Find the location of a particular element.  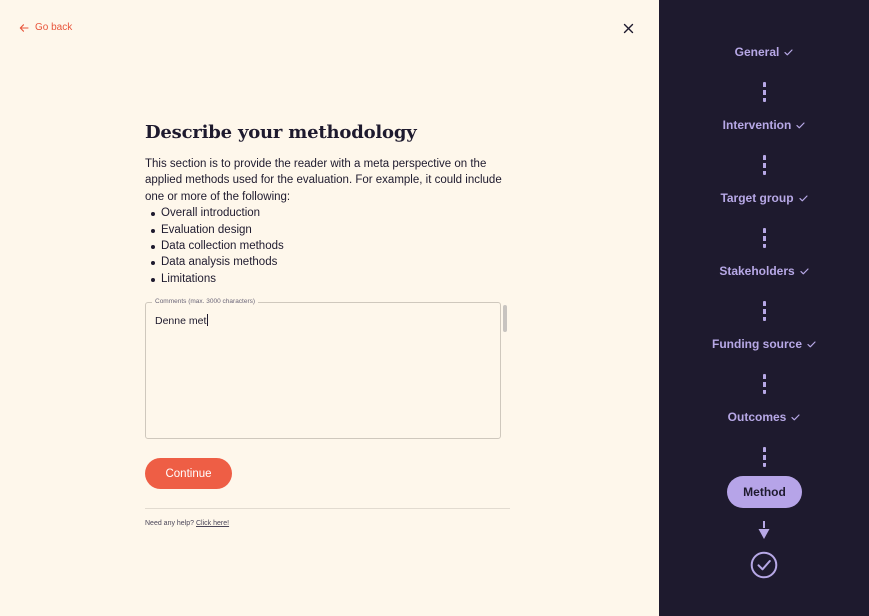

step-intervention: Intervention is located at coordinates (764, 125).